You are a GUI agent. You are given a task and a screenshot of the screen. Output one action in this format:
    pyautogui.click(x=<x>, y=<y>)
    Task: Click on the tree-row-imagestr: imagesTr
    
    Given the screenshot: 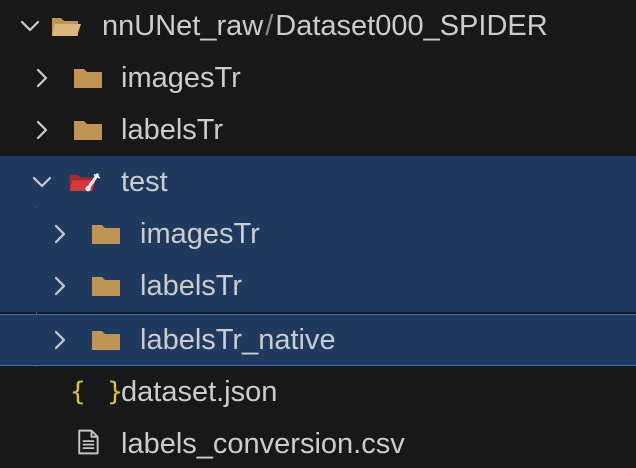 What is the action you would take?
    pyautogui.click(x=318, y=78)
    